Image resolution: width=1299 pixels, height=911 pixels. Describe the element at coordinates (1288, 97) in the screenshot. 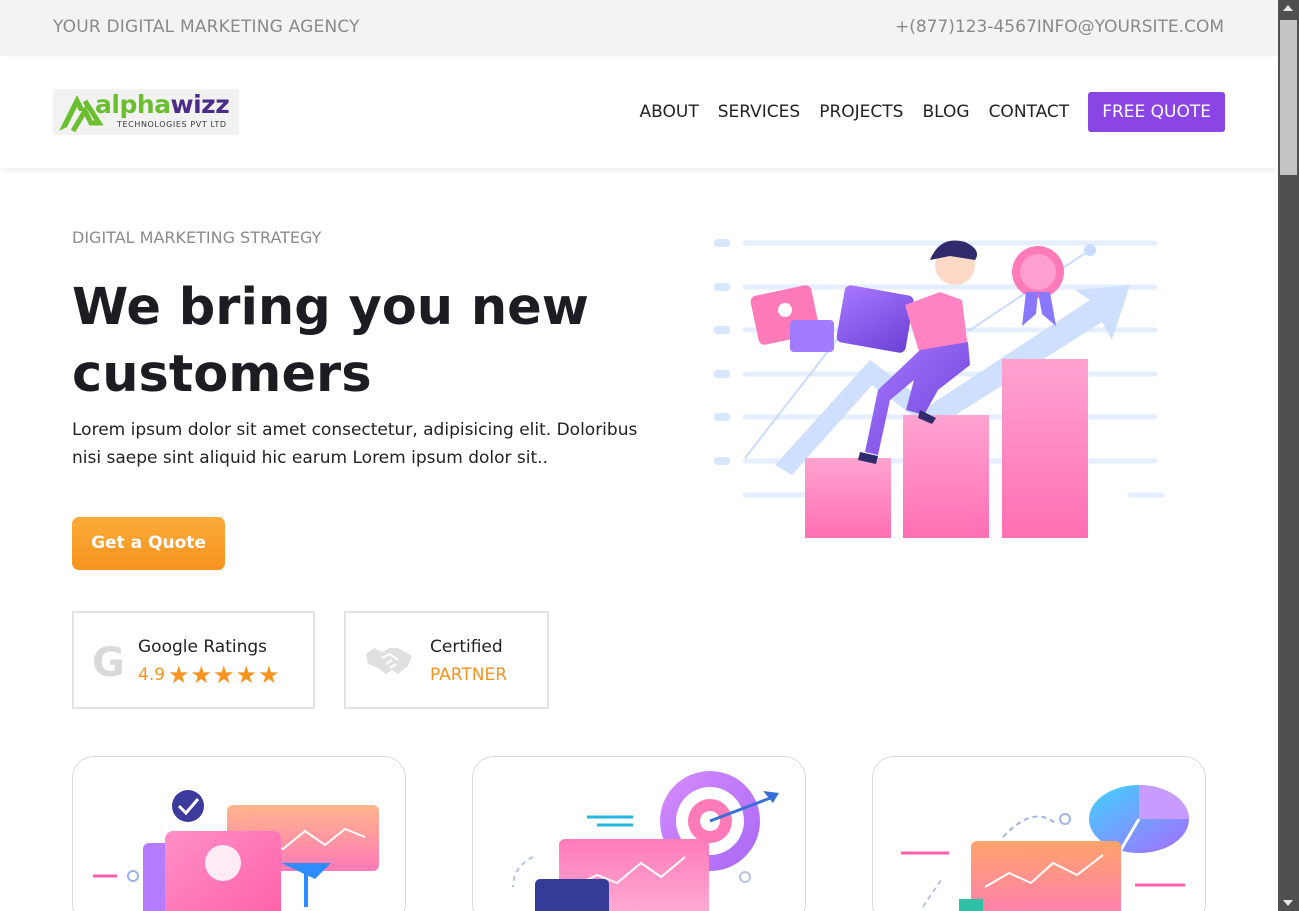

I see `scrollbar-thumb` at that location.